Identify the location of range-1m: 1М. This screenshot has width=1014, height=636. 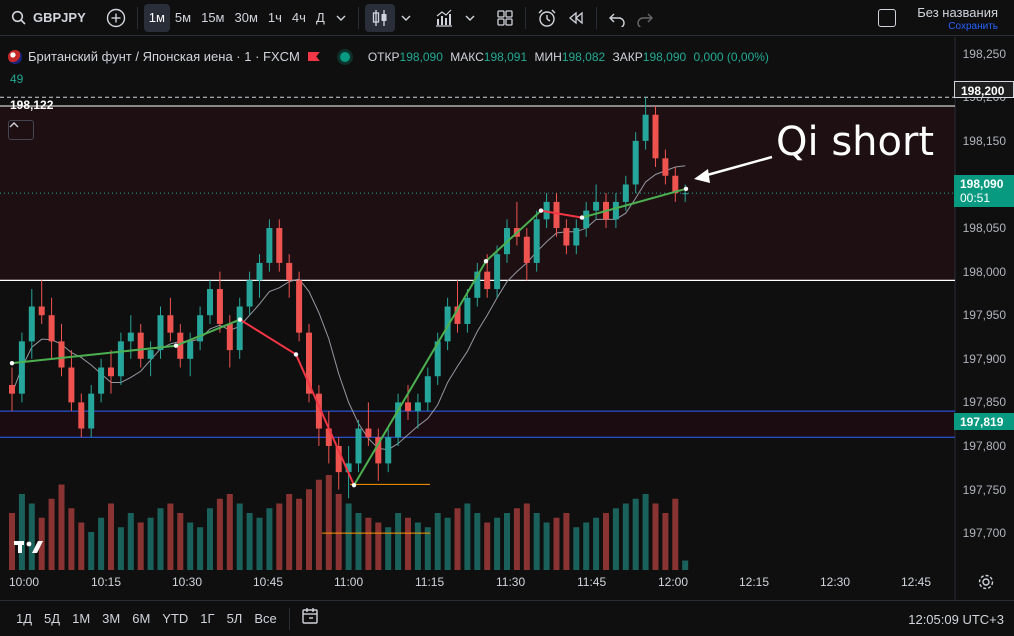
(81, 618).